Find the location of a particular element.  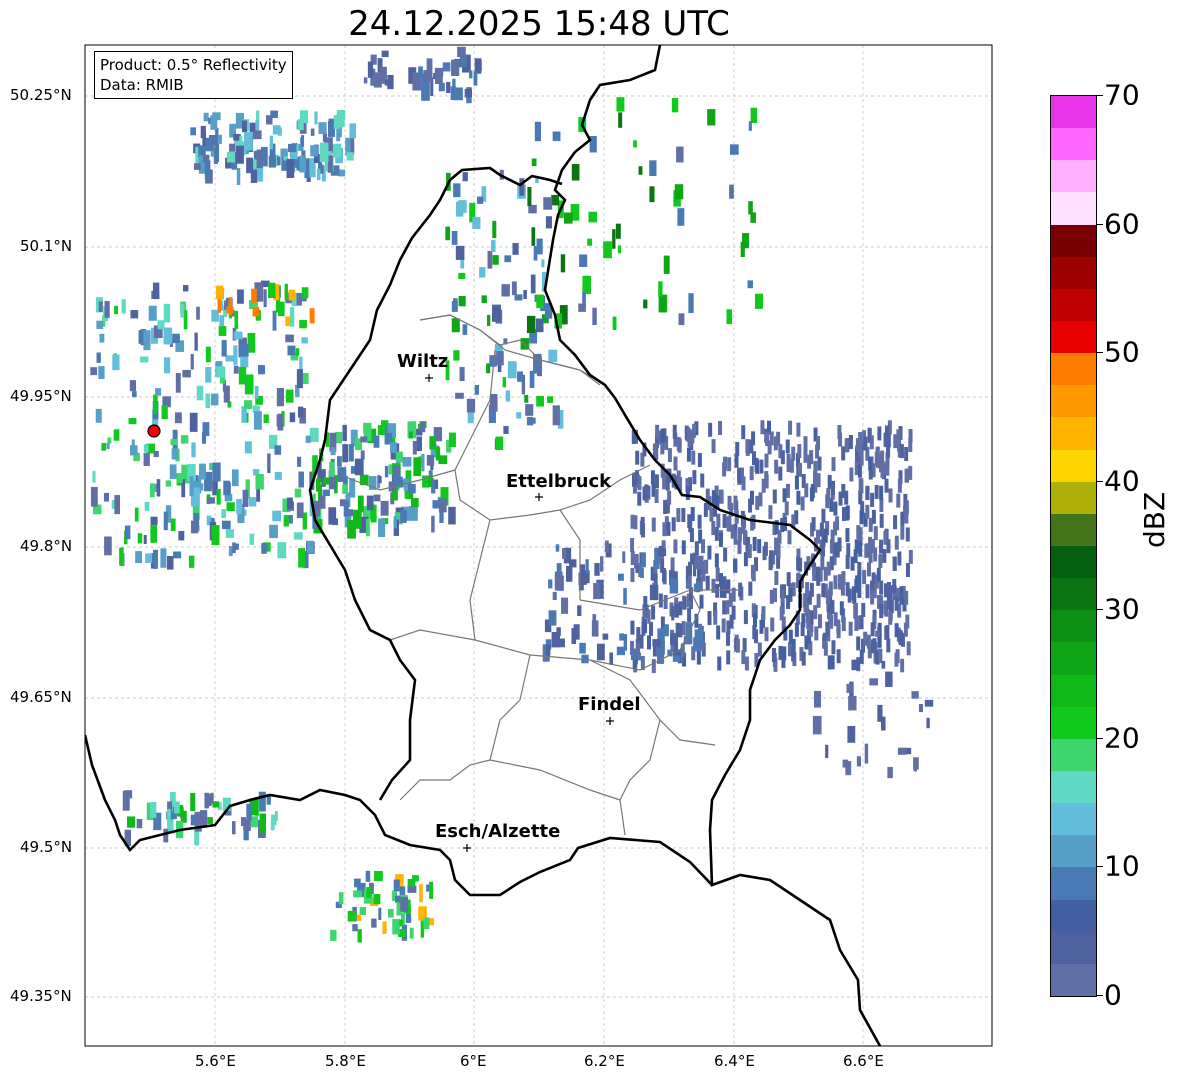

colorbar is located at coordinates (1073, 546).